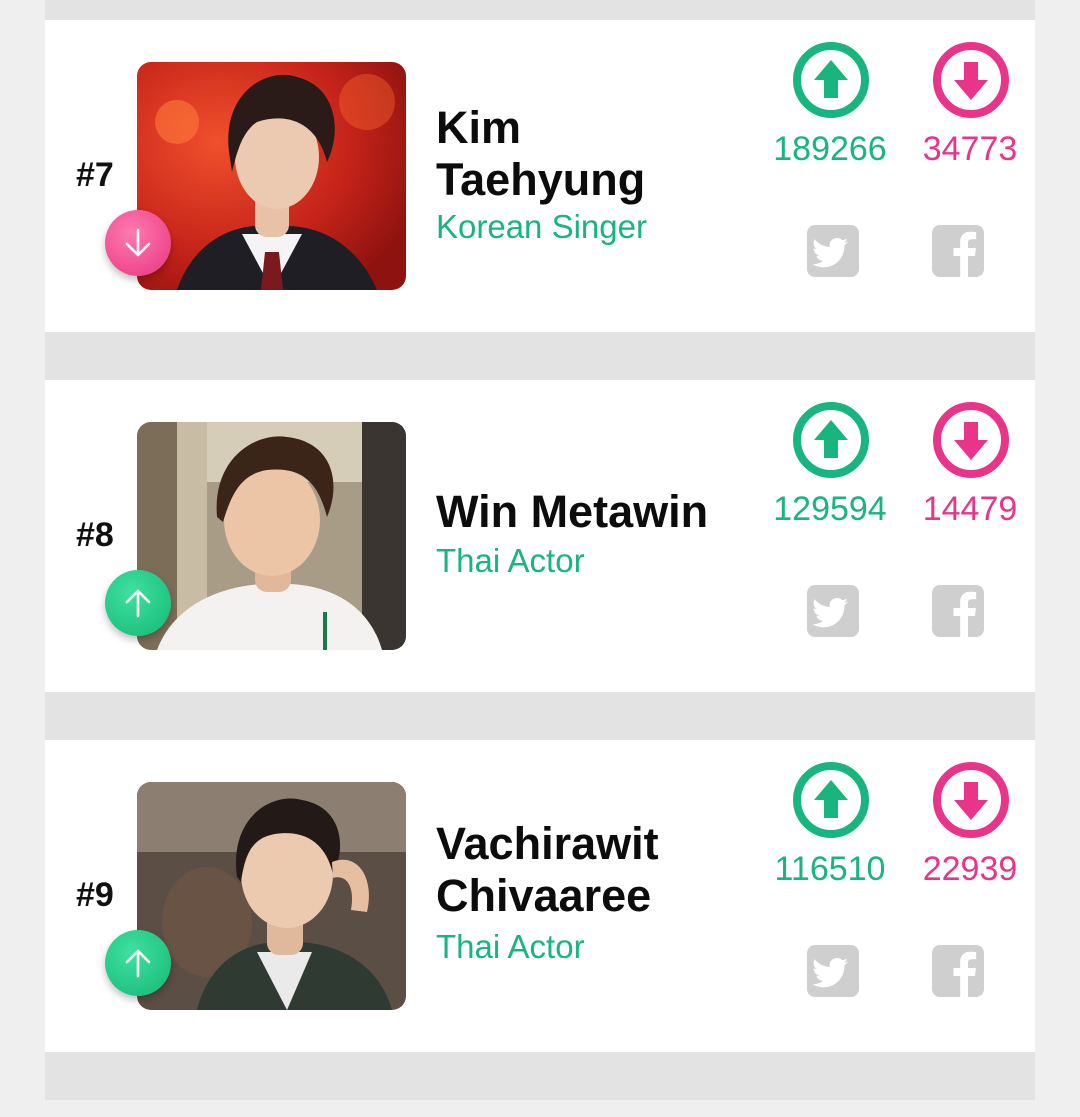 This screenshot has width=1080, height=1117. I want to click on celebrity-name: Win Metawin, so click(606, 512).